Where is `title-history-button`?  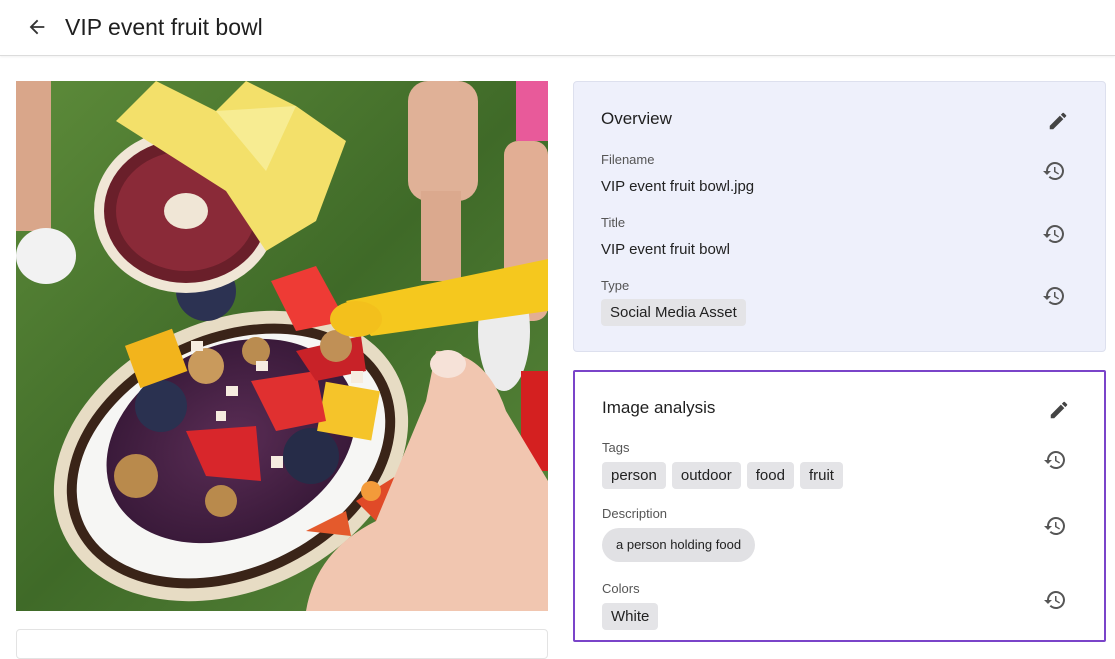
title-history-button is located at coordinates (1054, 234).